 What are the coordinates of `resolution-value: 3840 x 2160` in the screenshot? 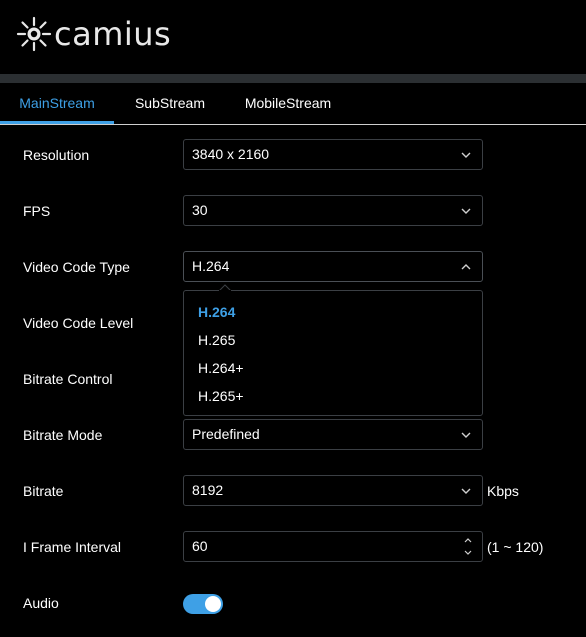 It's located at (231, 154).